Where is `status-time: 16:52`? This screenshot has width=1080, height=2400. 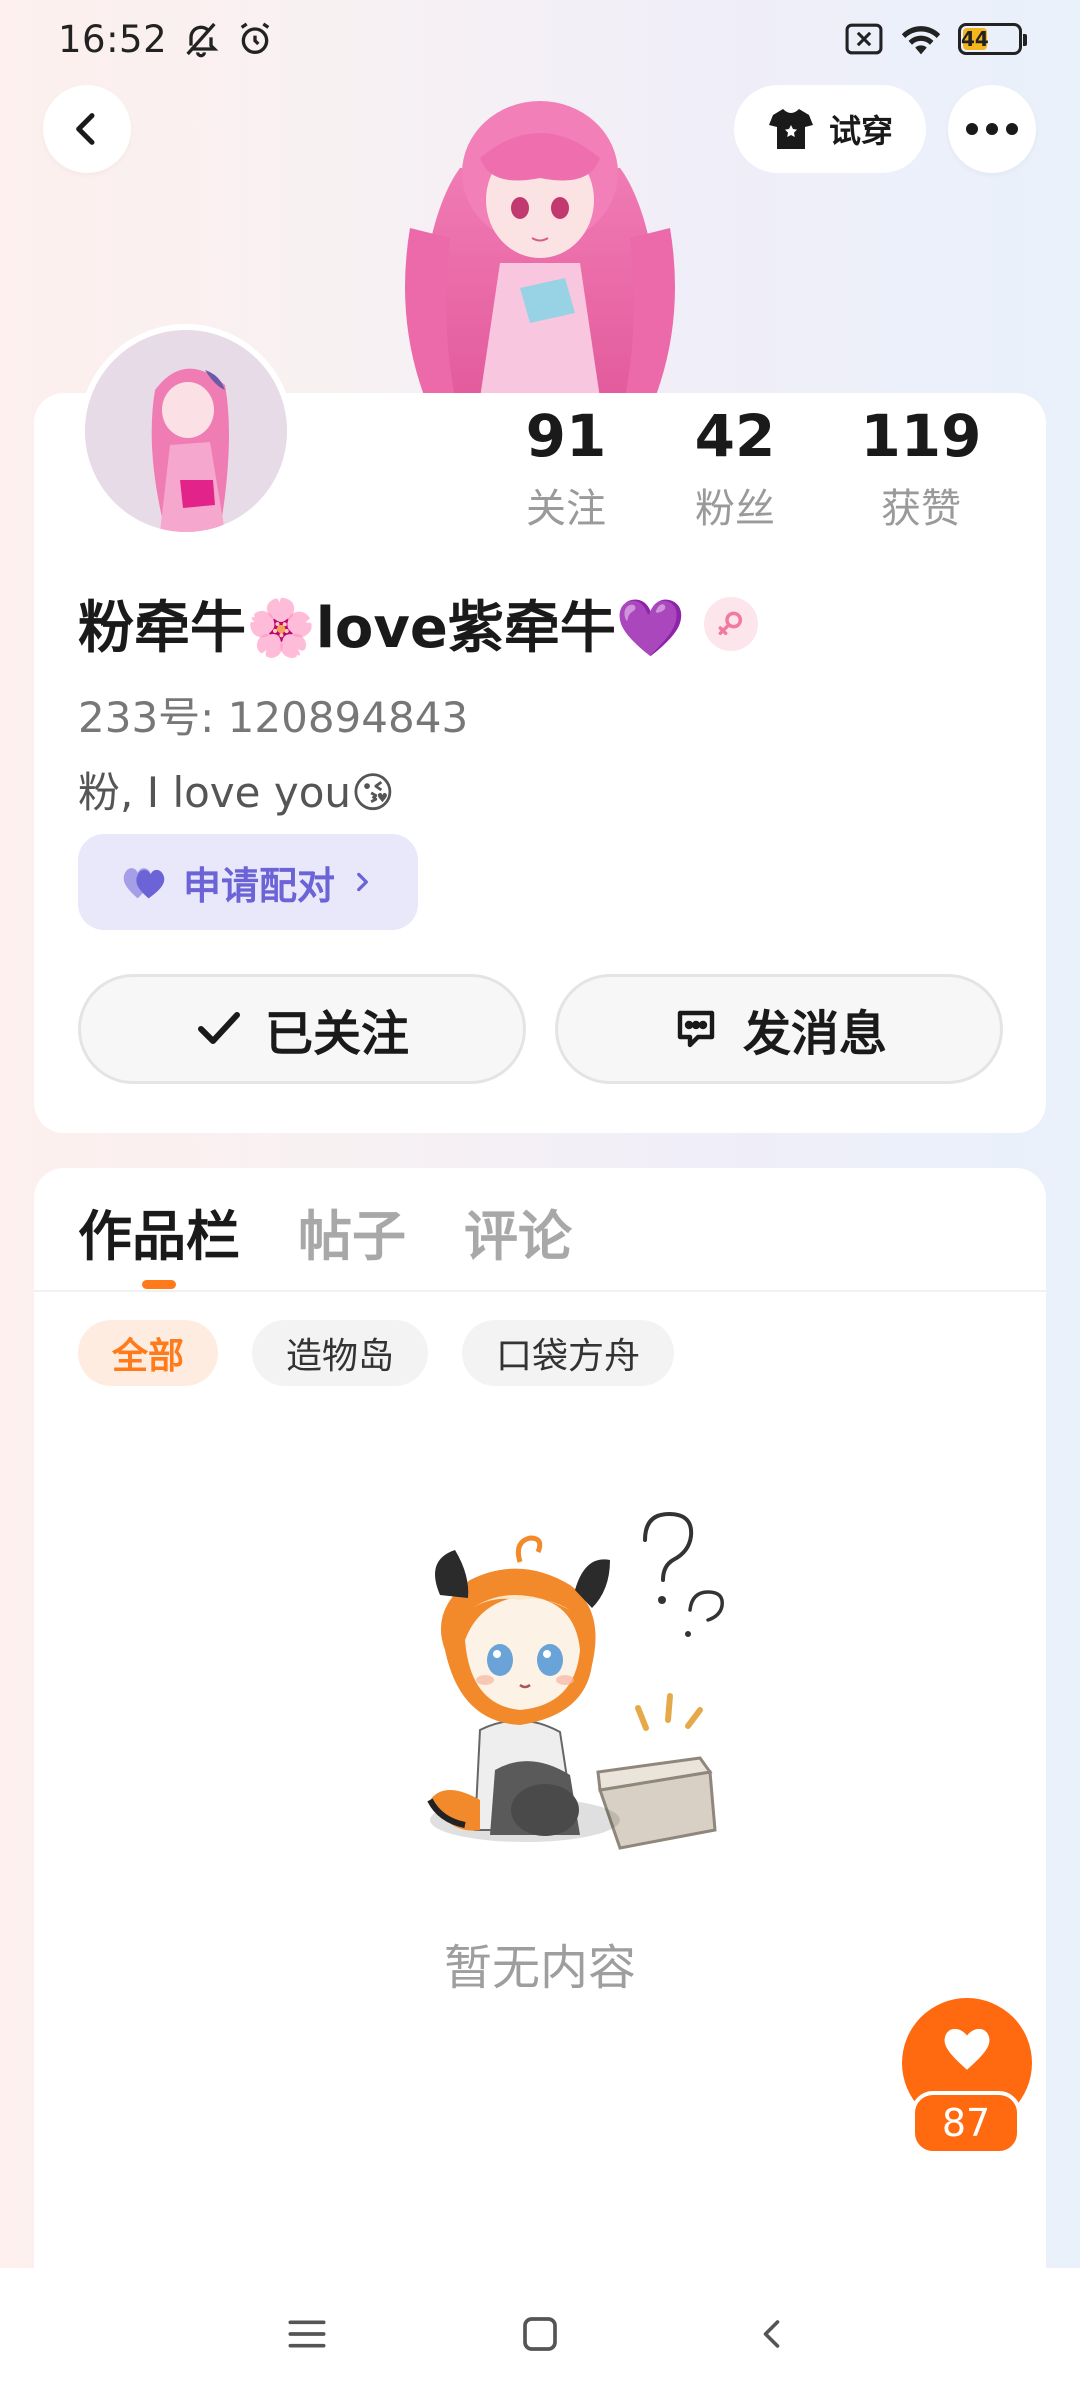 status-time: 16:52 is located at coordinates (113, 39).